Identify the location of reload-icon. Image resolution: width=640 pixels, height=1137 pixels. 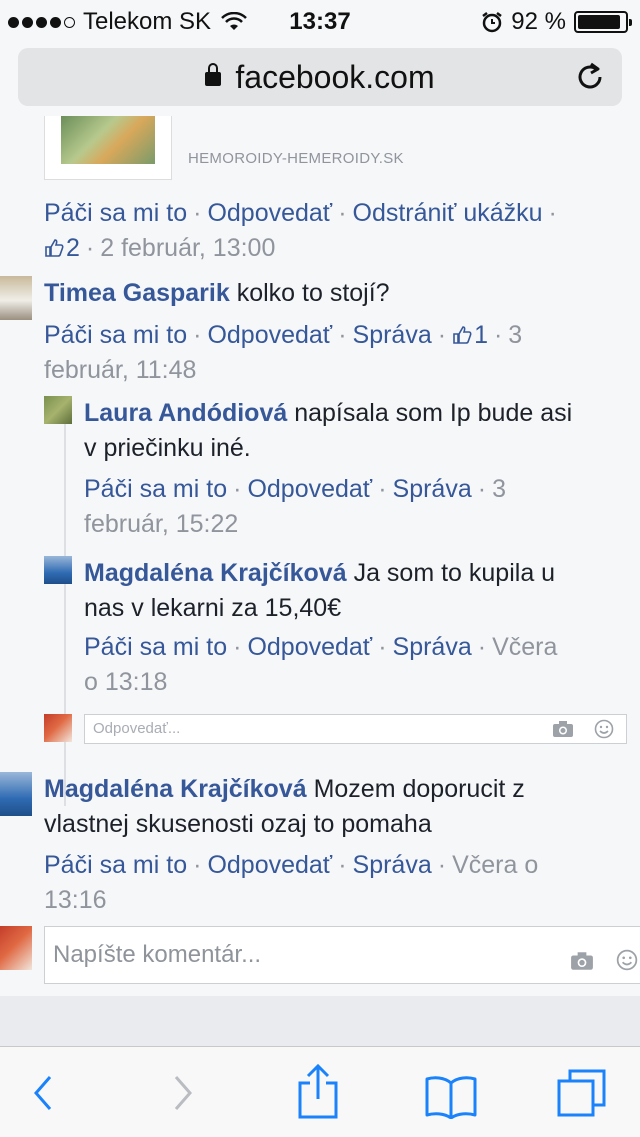
(590, 77).